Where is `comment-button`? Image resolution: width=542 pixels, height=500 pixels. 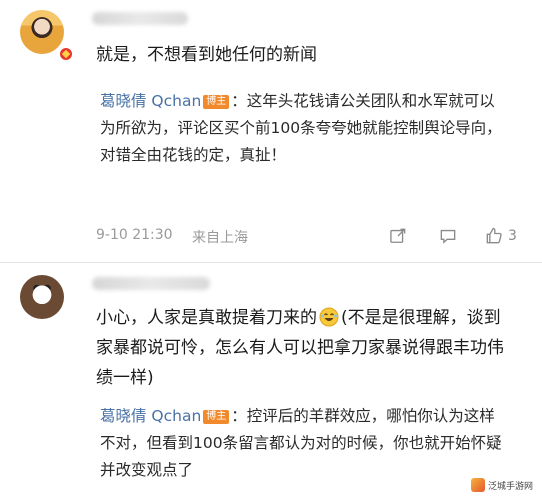
comment-button is located at coordinates (448, 236).